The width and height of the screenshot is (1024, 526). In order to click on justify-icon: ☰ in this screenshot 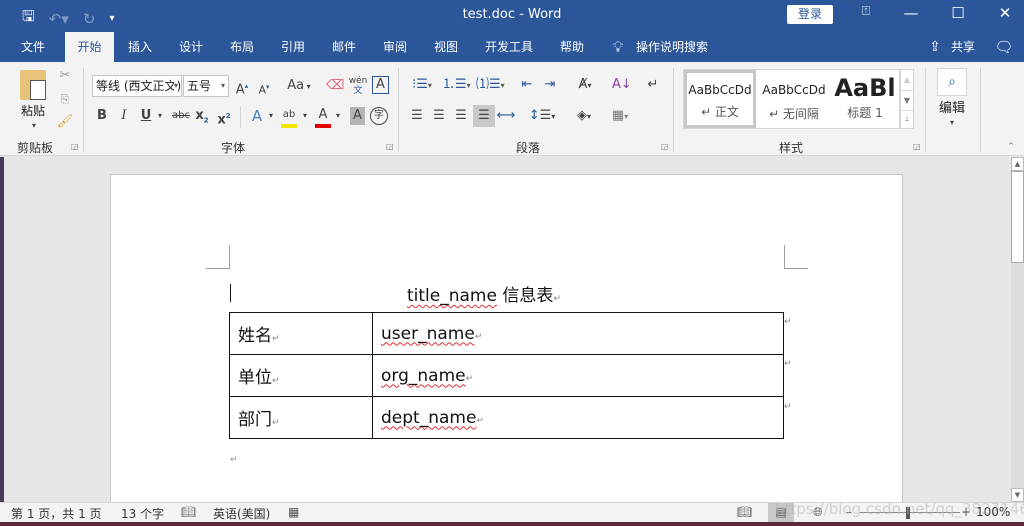, I will do `click(484, 116)`.